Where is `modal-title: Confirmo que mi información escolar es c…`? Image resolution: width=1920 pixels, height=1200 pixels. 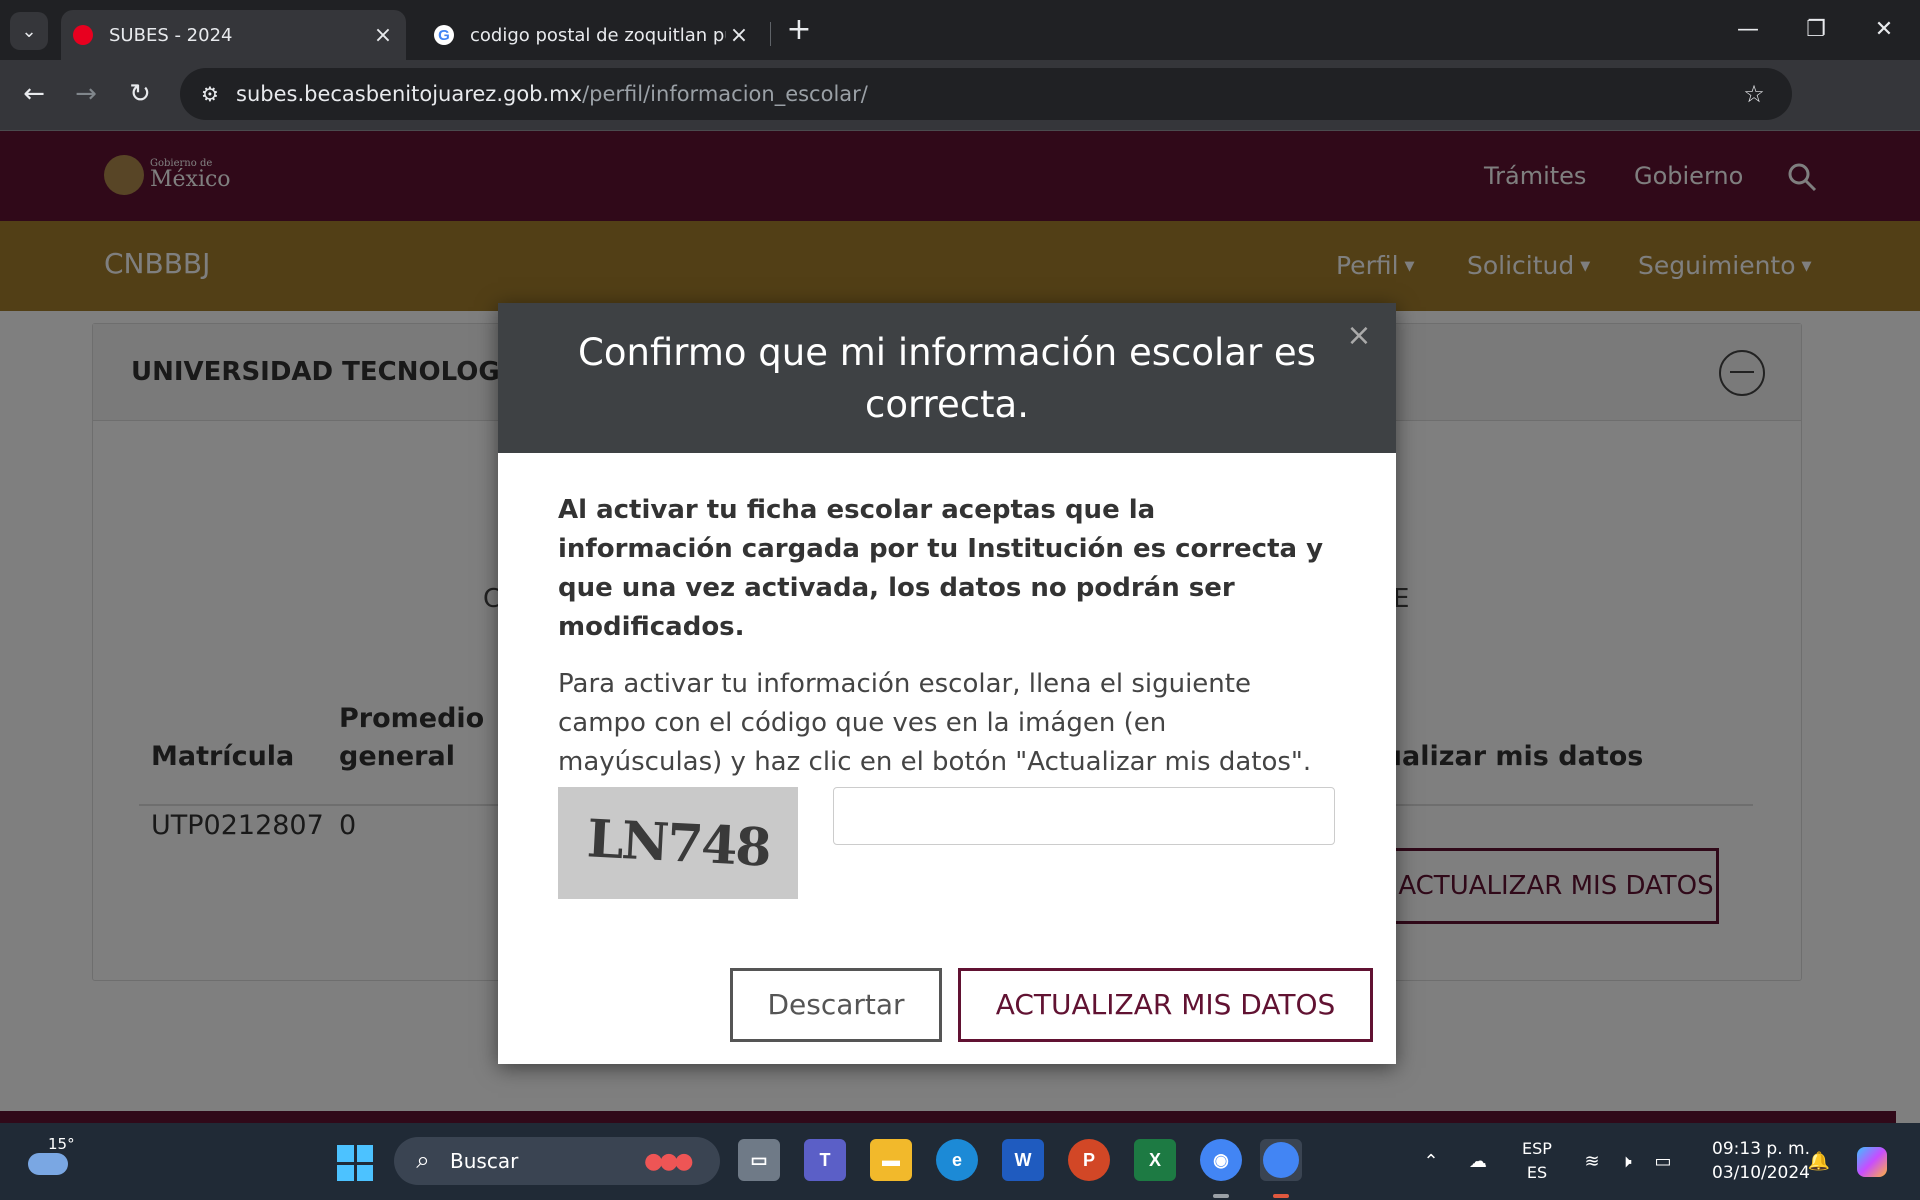 modal-title: Confirmo que mi información escolar es c… is located at coordinates (947, 378).